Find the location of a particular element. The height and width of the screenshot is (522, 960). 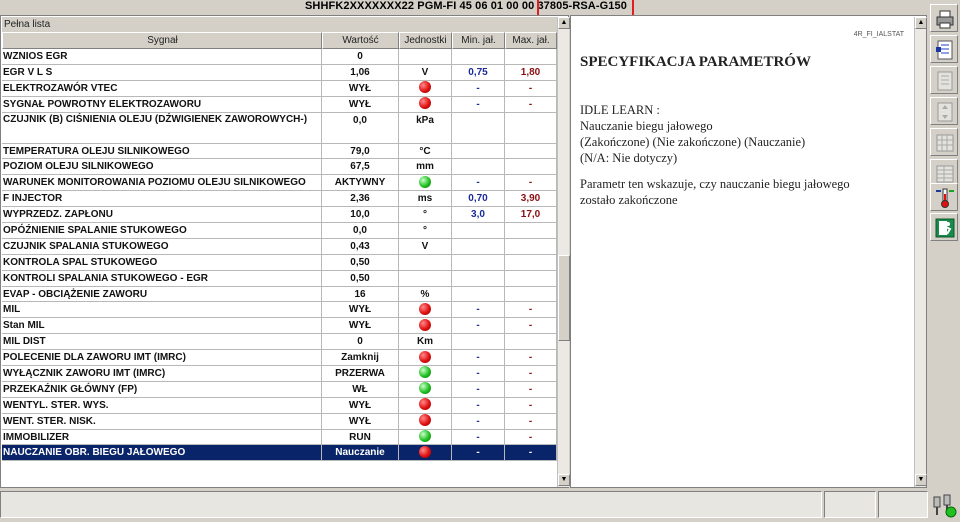

cell-max: 3,90 is located at coordinates (531, 199).